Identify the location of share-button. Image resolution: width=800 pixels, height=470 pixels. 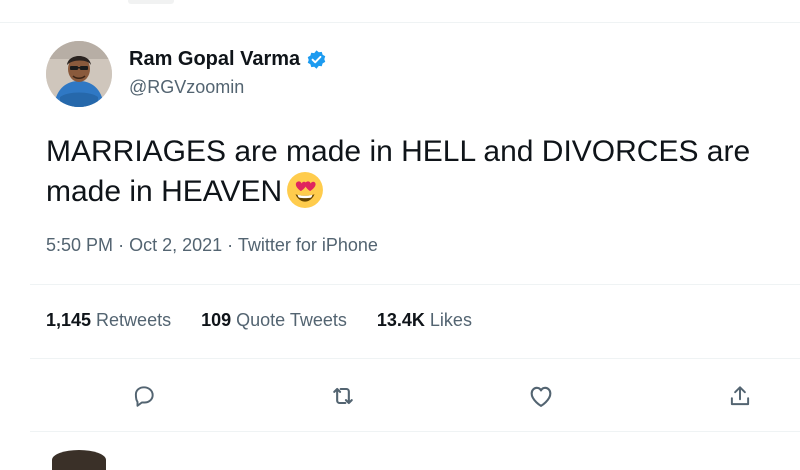
(740, 396).